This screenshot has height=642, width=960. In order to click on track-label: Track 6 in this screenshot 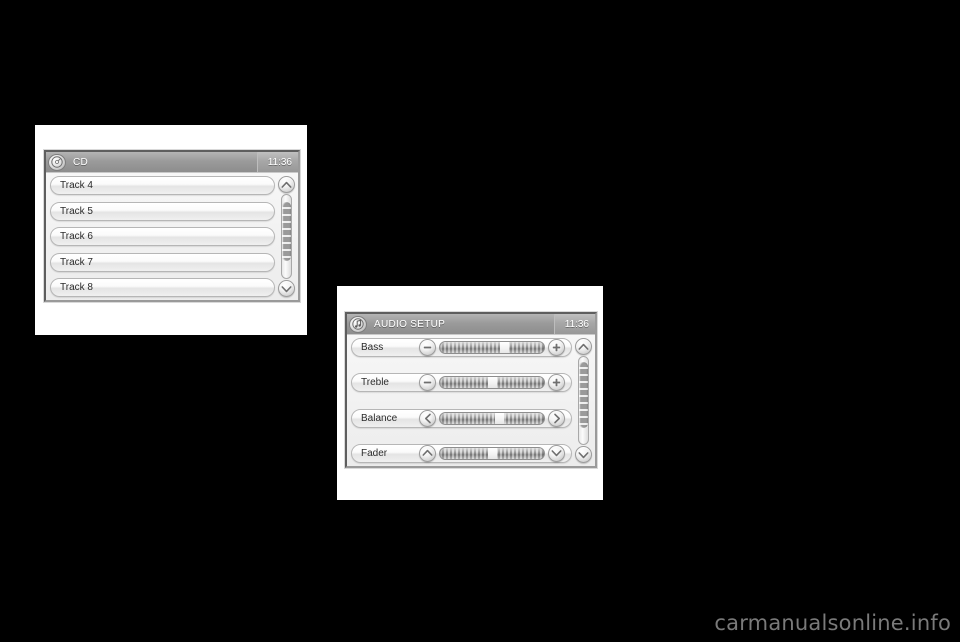, I will do `click(76, 236)`.